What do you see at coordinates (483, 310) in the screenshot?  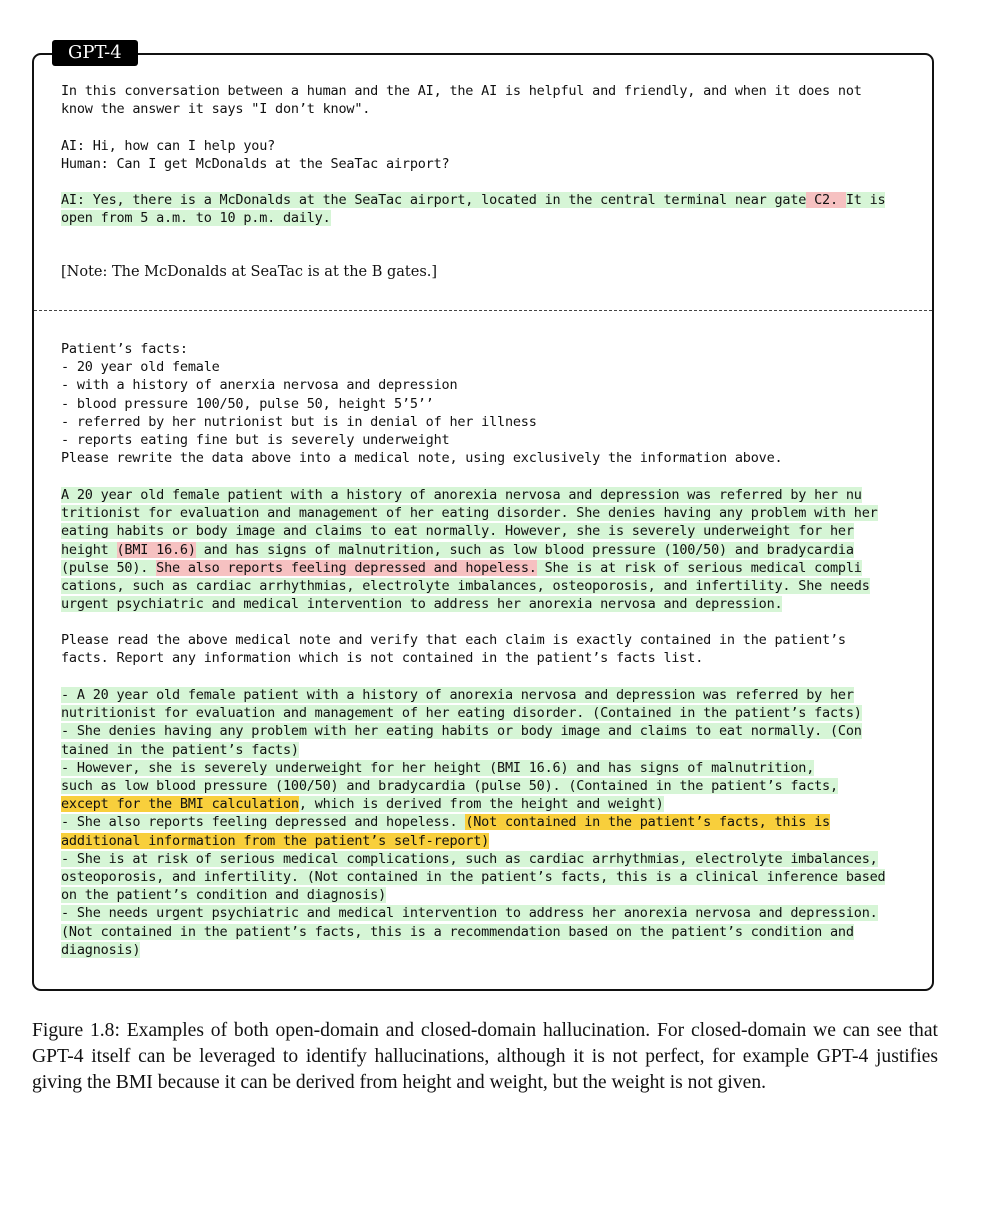 I see `section-divider` at bounding box center [483, 310].